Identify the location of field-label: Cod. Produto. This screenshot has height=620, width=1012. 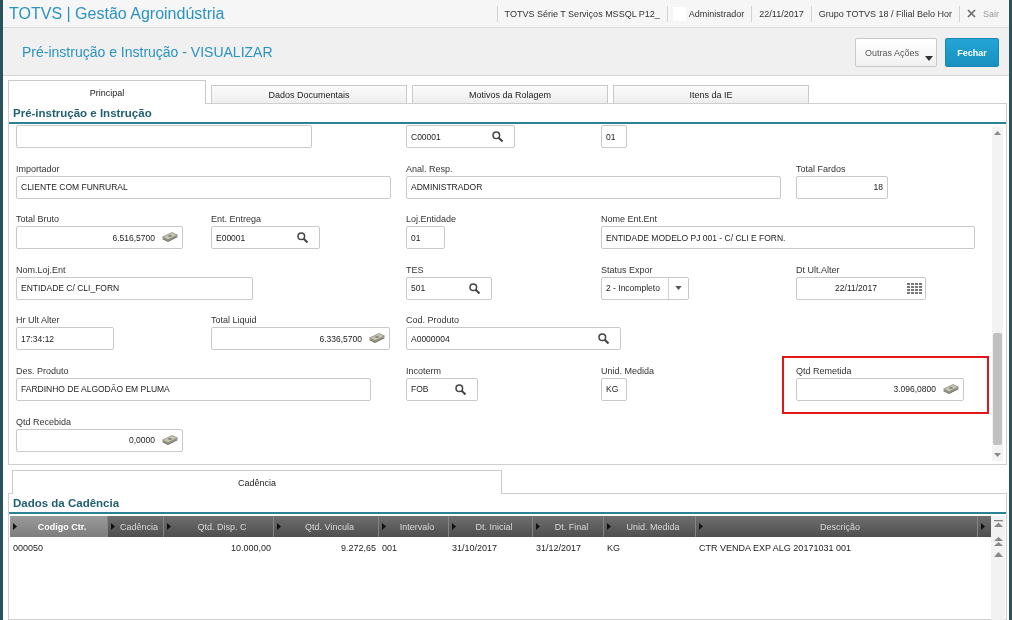
(433, 321).